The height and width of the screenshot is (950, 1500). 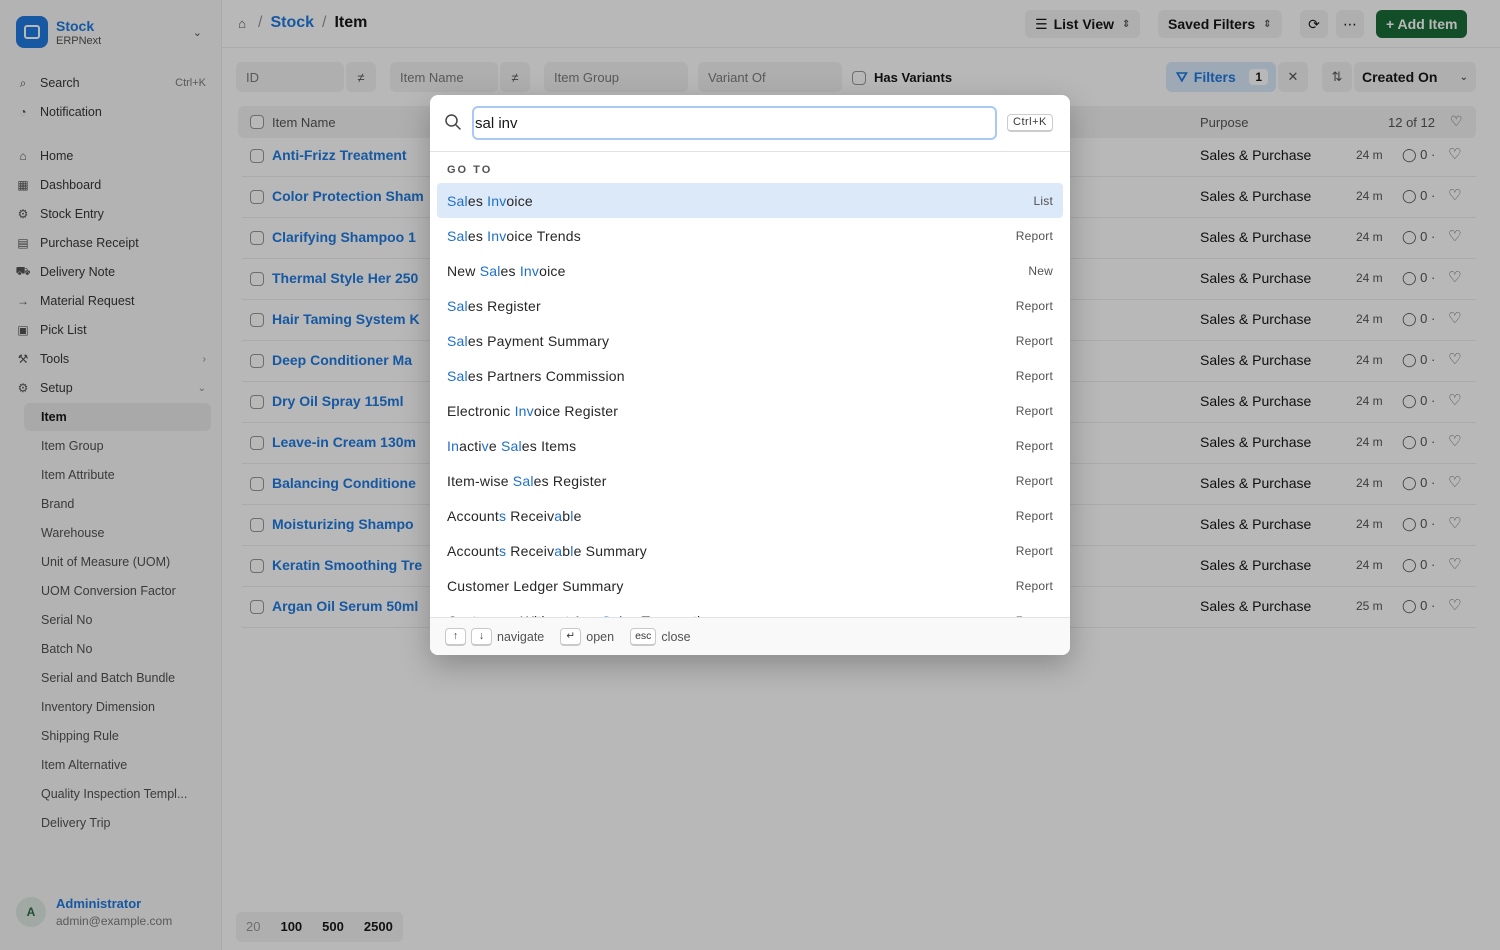 I want to click on enter-key-icon: ↵, so click(x=571, y=636).